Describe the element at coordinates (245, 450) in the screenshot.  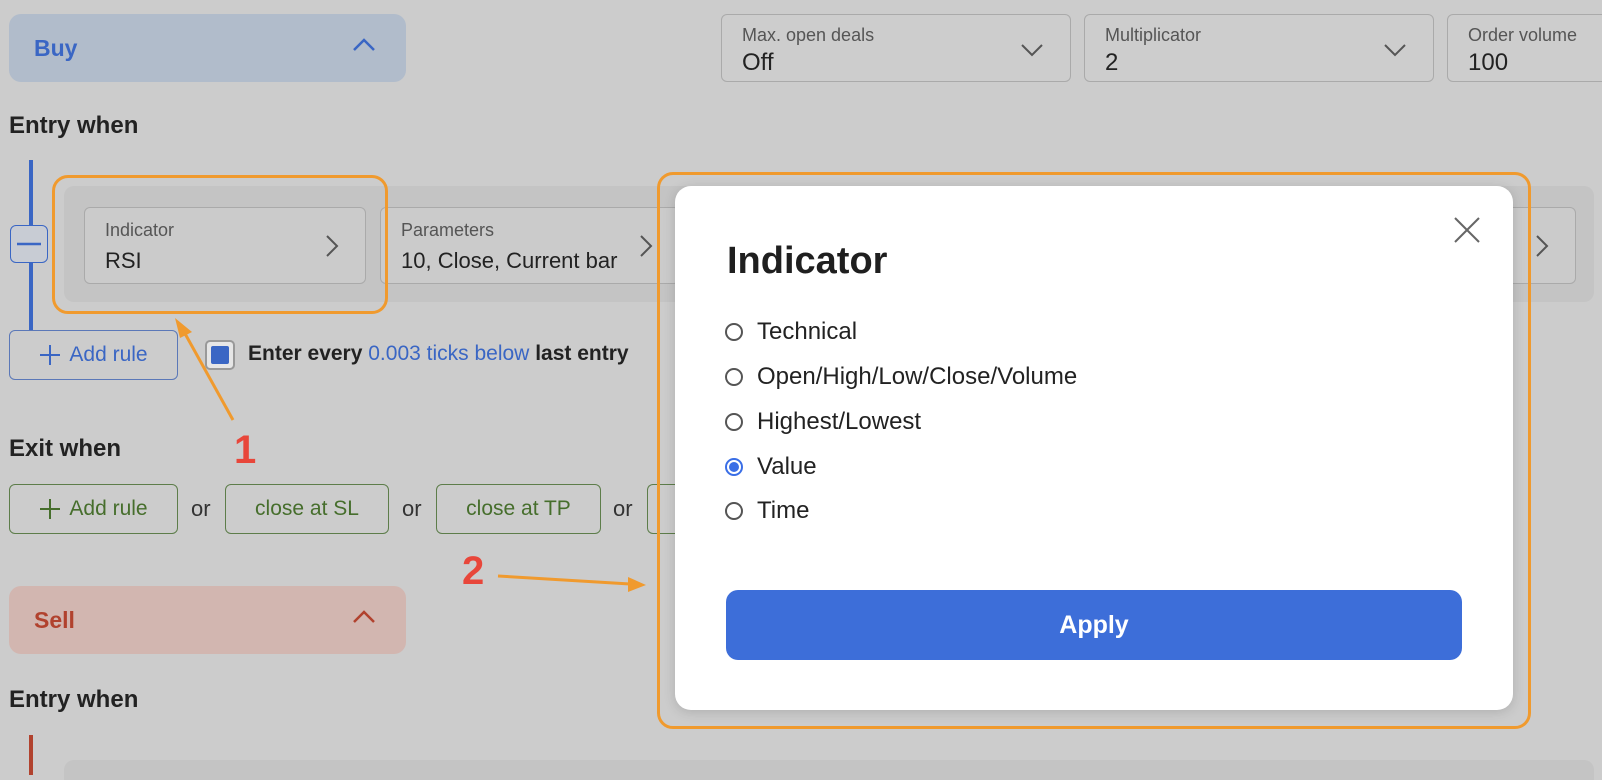
I see `annotation-number-1: 1` at that location.